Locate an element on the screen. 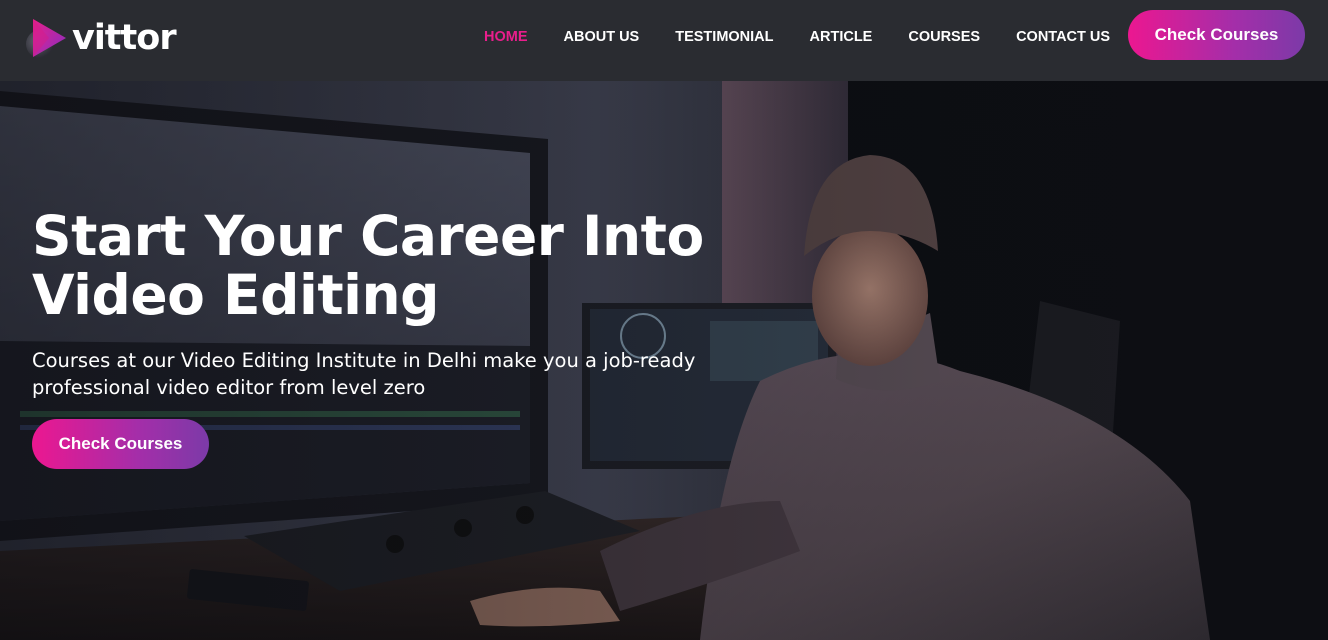 Image resolution: width=1328 pixels, height=640 pixels. header-check-courses-button: Check Courses is located at coordinates (1216, 35).